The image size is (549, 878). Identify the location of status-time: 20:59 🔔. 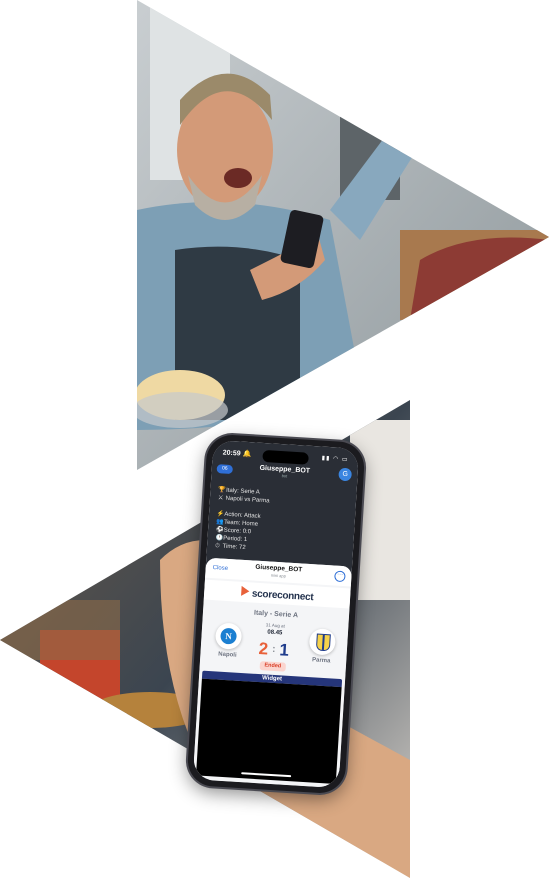
(237, 454).